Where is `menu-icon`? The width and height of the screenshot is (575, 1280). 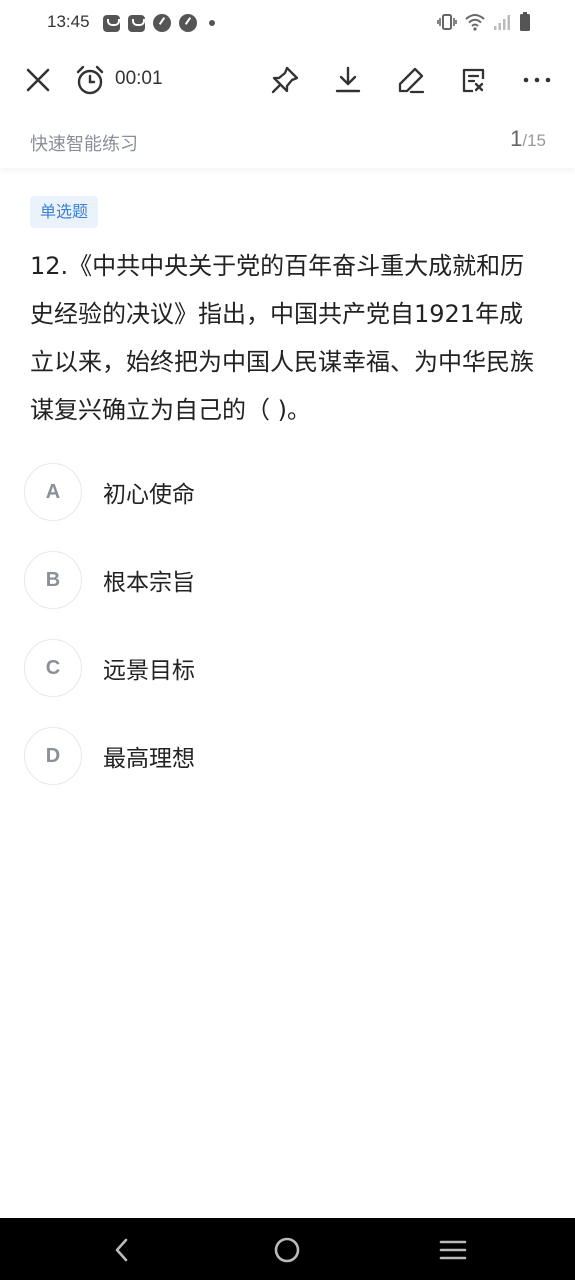
menu-icon is located at coordinates (453, 1250).